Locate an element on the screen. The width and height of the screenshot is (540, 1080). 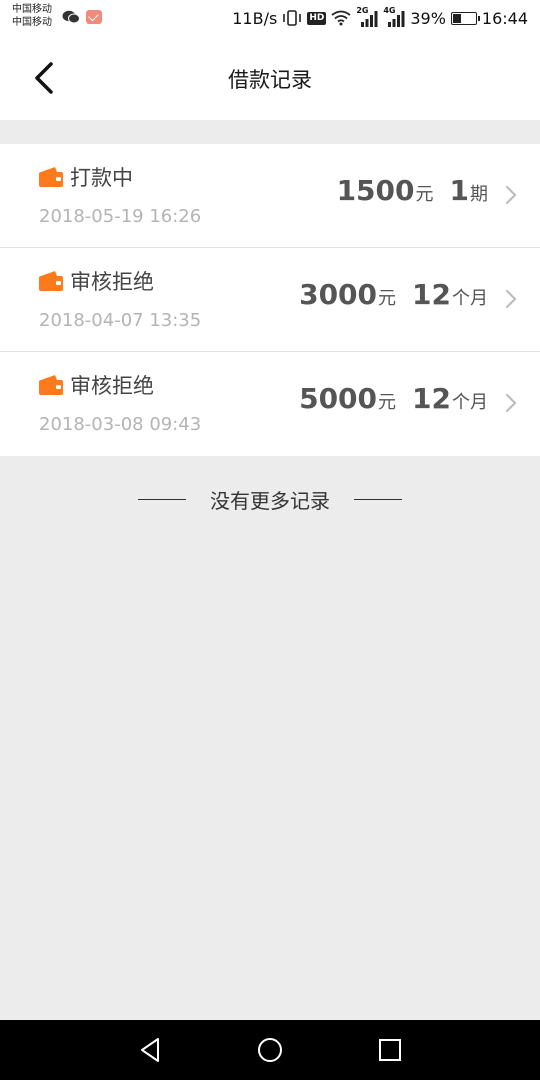
vibrate-icon is located at coordinates (292, 18).